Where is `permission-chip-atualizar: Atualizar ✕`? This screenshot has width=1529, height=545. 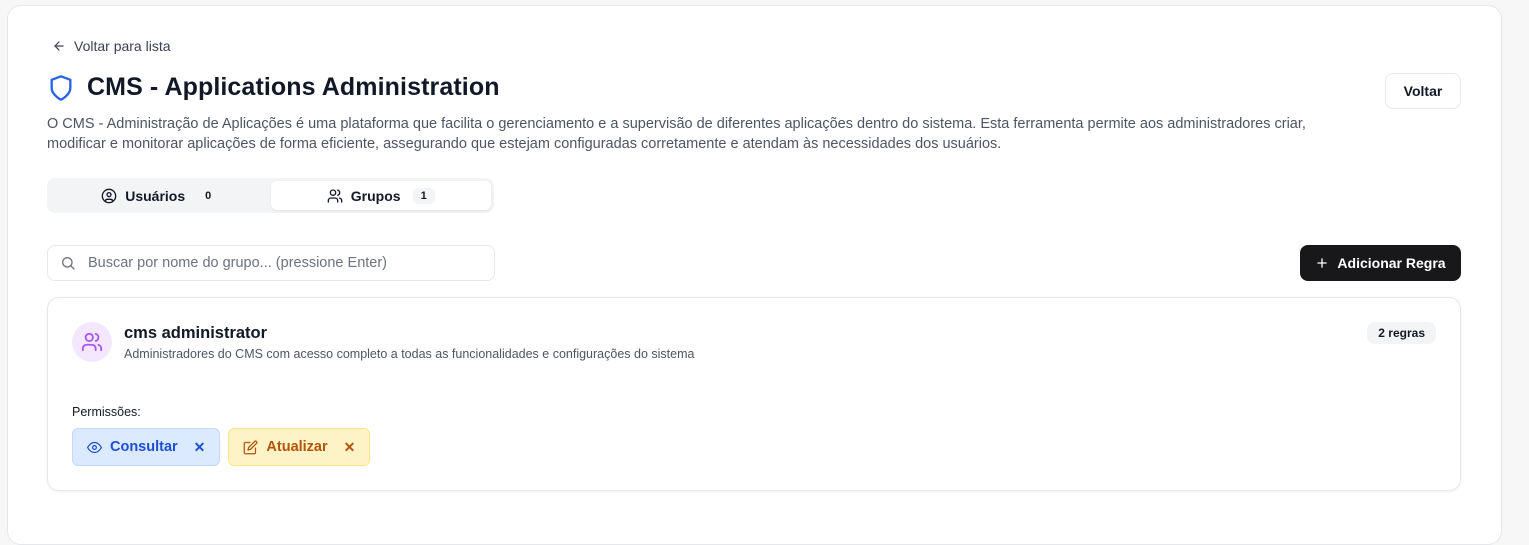
permission-chip-atualizar: Atualizar ✕ is located at coordinates (299, 447).